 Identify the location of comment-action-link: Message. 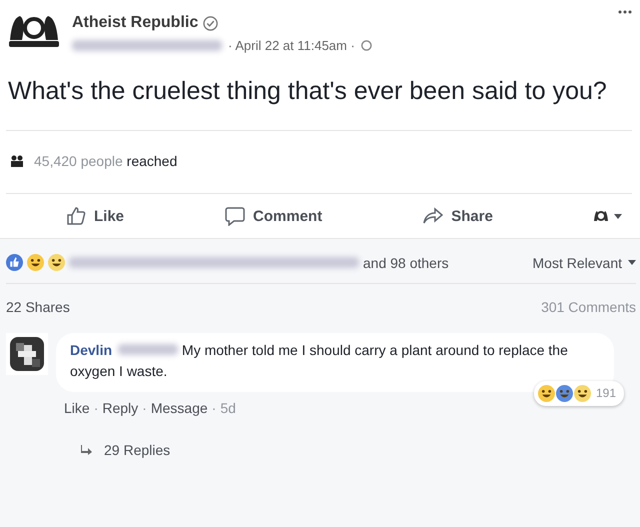
(179, 408).